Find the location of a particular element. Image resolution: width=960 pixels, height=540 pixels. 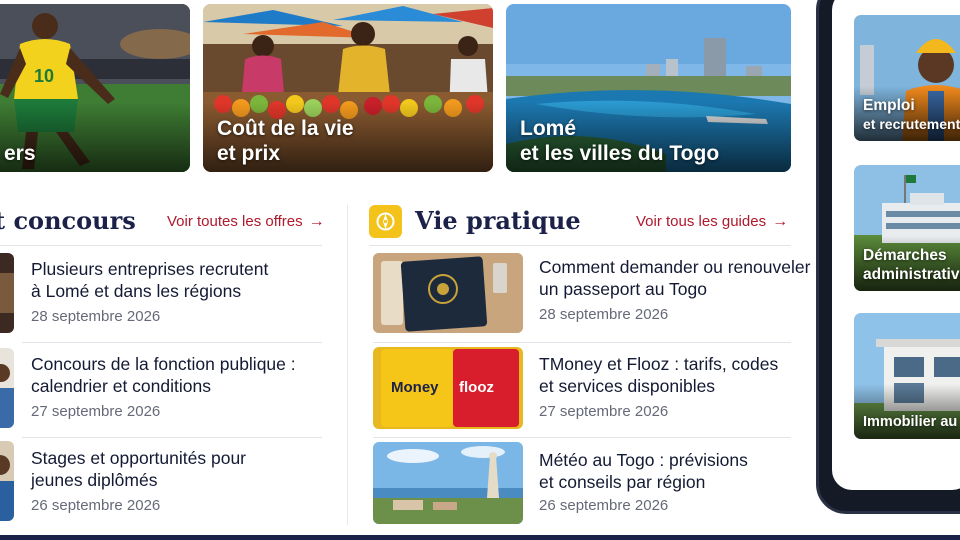

phone-card-caption-line1: Immobilier au To is located at coordinates (911, 422).